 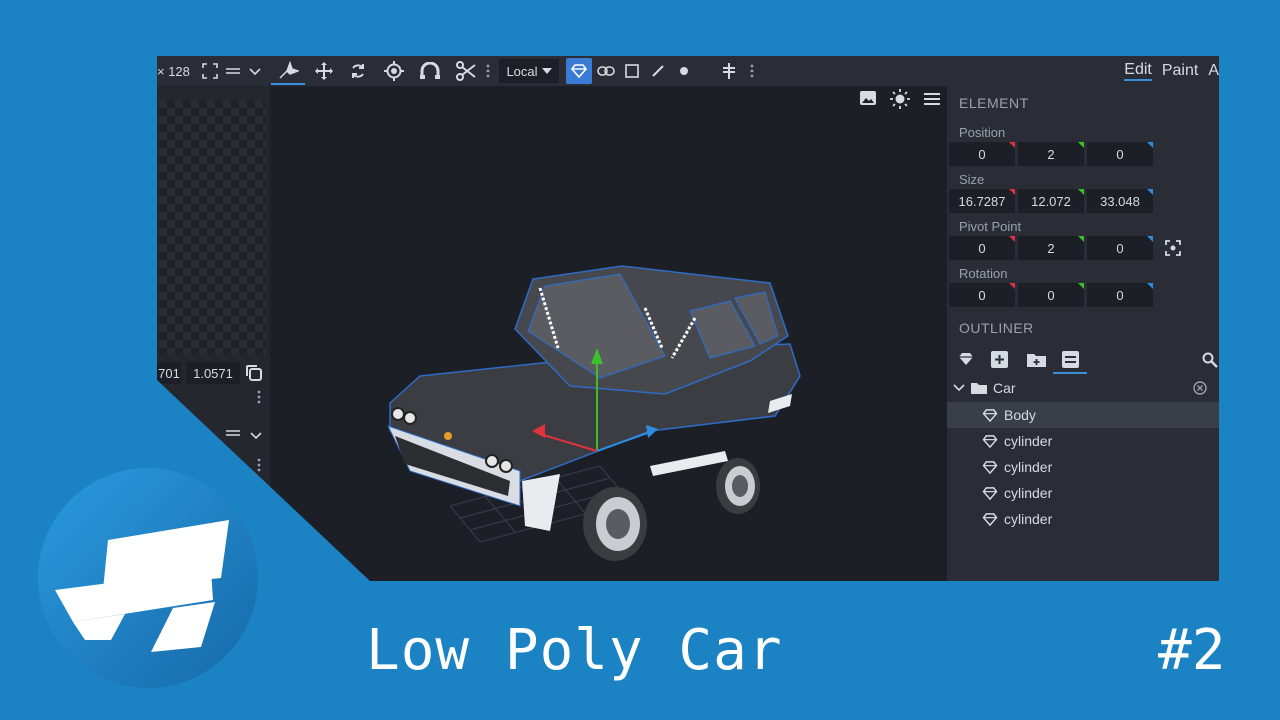 What do you see at coordinates (966, 360) in the screenshot?
I see `add-cube-gem-icon` at bounding box center [966, 360].